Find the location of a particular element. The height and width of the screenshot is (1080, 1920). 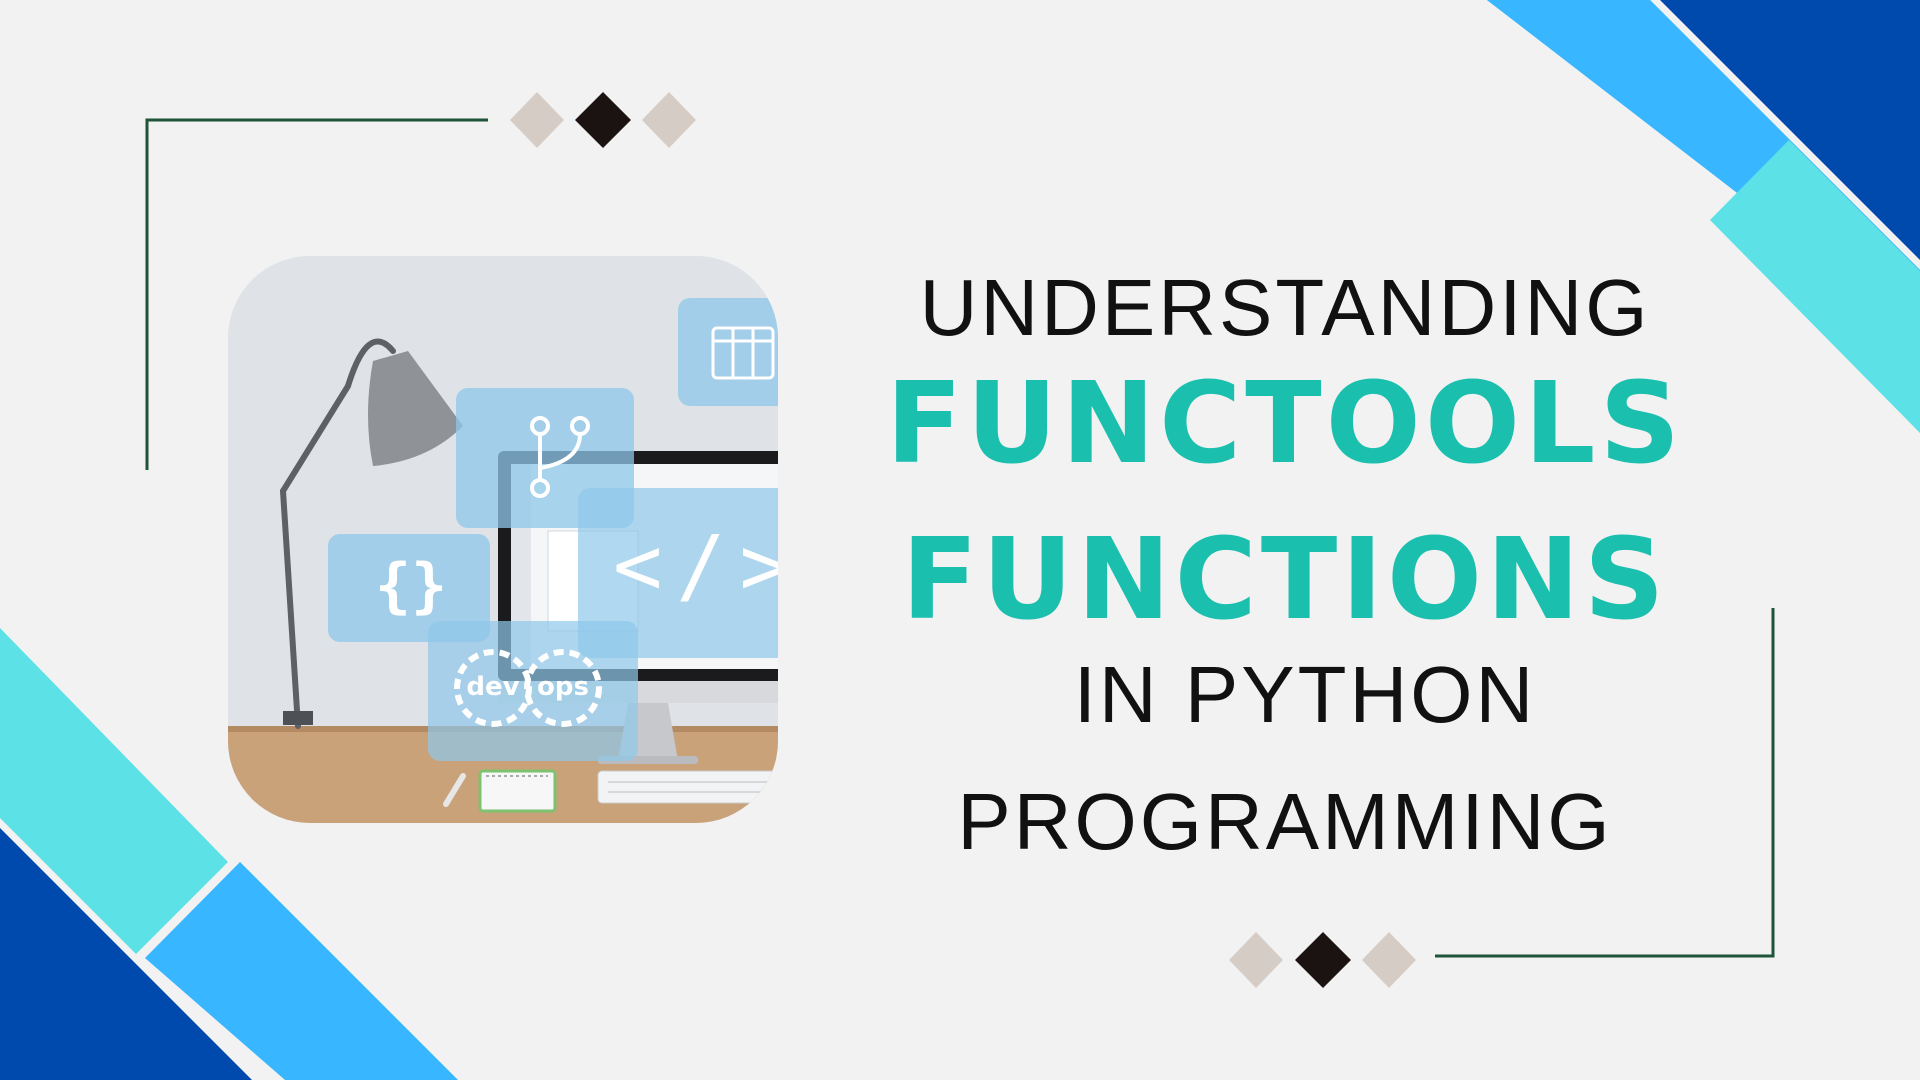

diamond-top-right is located at coordinates (669, 120).